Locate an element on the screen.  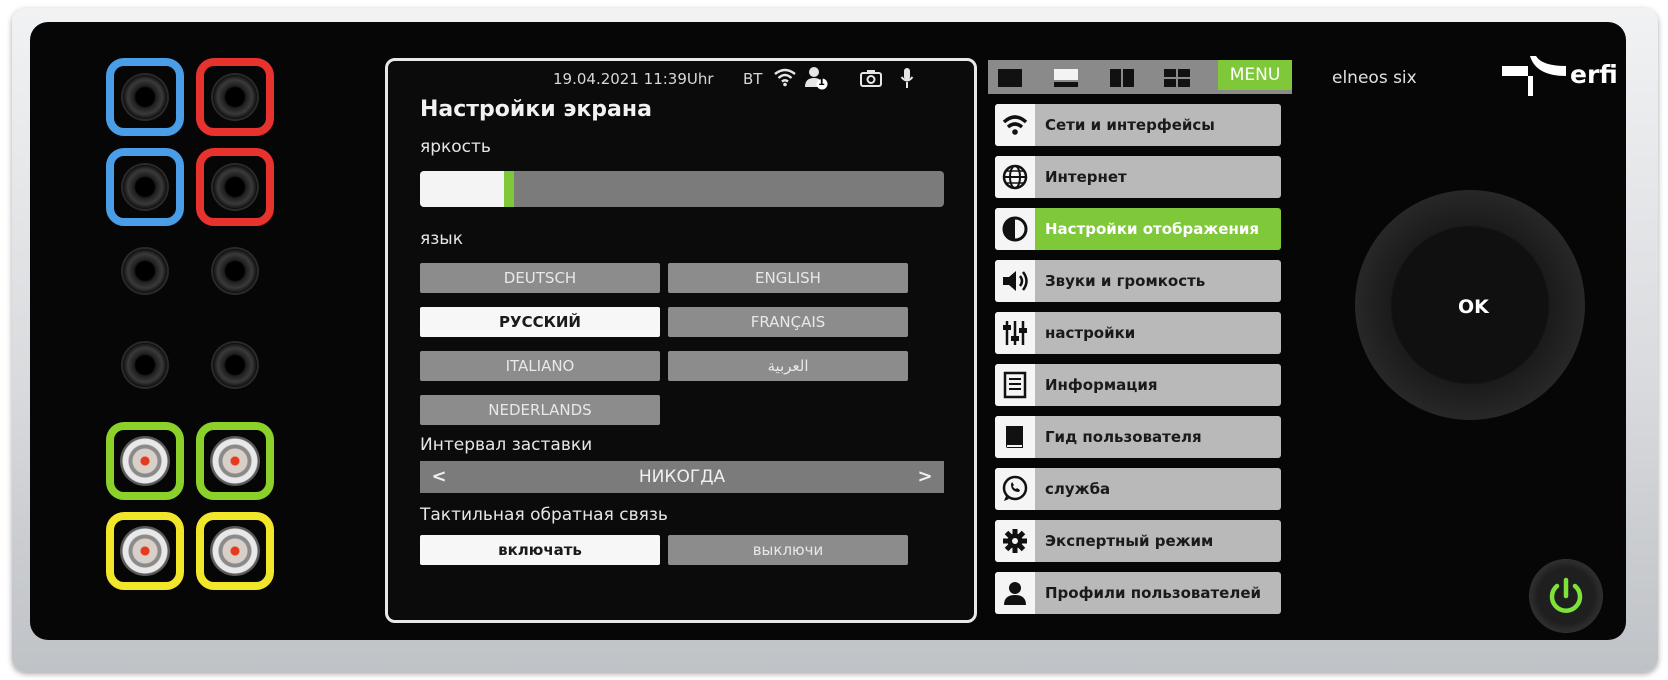
language-label: язык is located at coordinates (441, 239).